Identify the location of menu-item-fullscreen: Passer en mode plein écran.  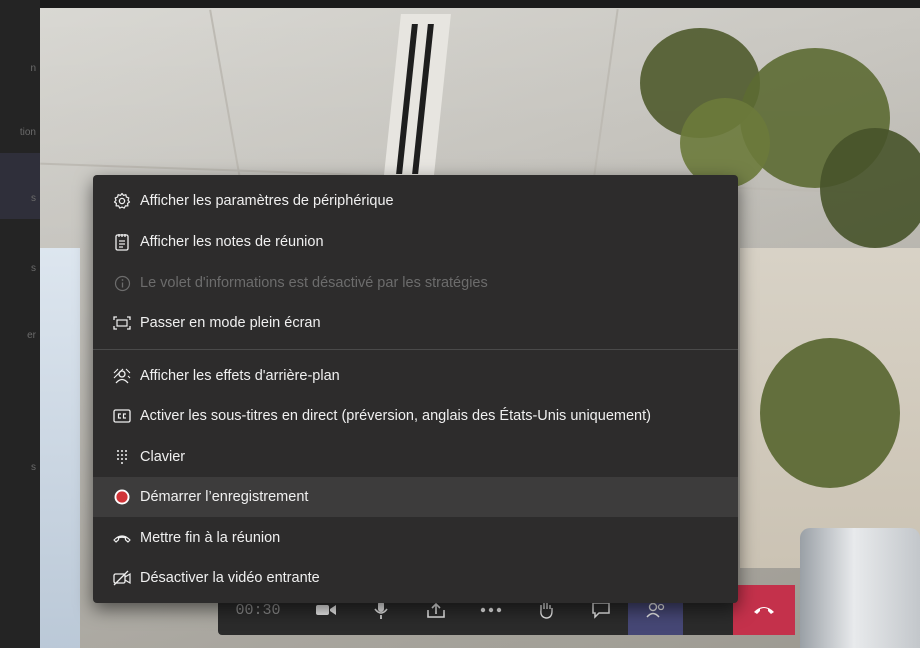
(415, 323).